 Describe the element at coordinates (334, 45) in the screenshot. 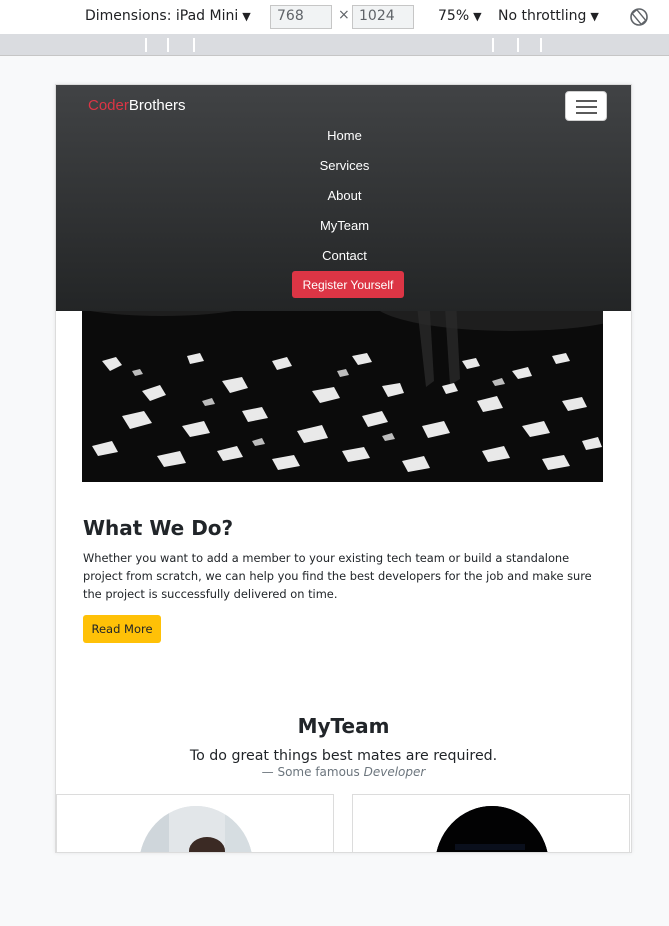

I see `media-query-ruler` at that location.